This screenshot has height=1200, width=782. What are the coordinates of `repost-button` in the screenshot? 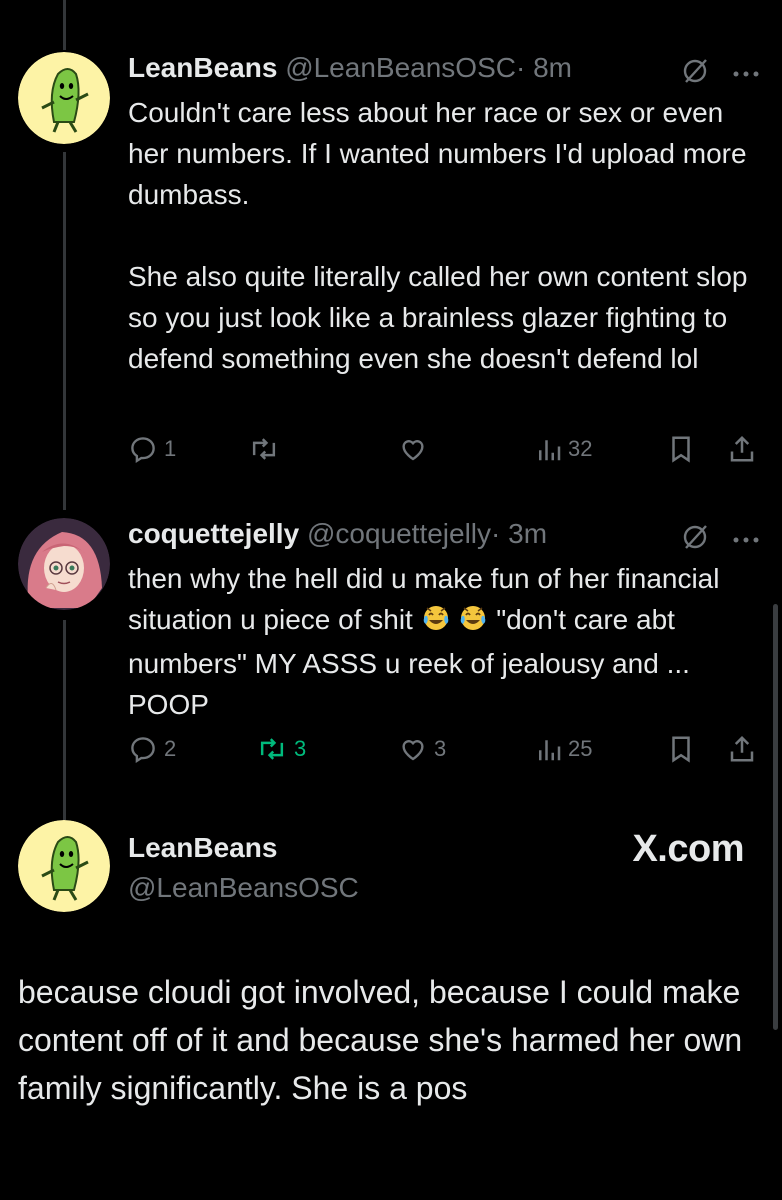 It's located at (267, 449).